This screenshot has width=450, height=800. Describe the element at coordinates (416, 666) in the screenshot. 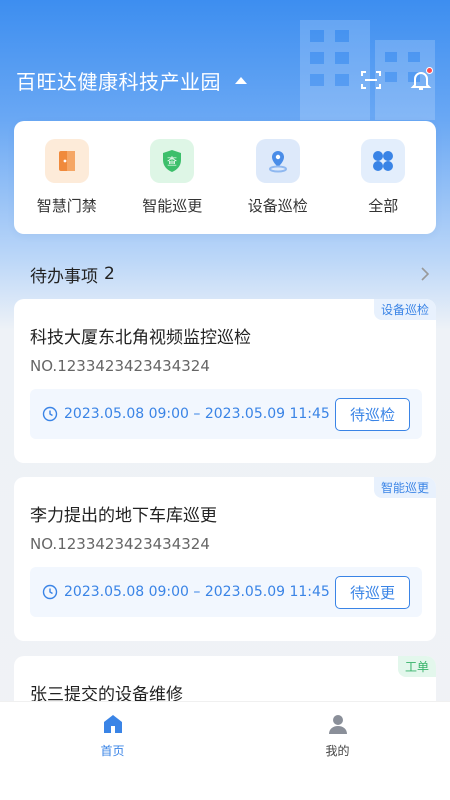

I see `task-type-badge: 工单` at that location.